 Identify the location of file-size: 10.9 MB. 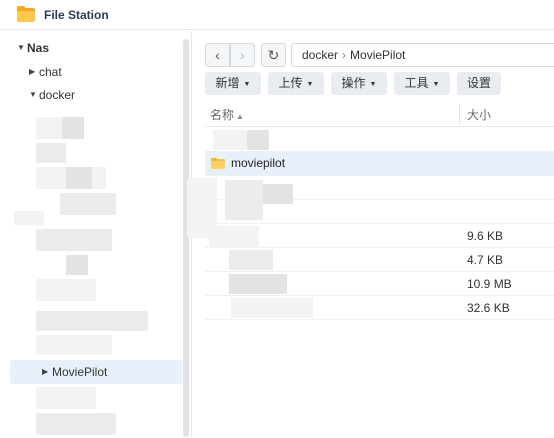
(489, 284).